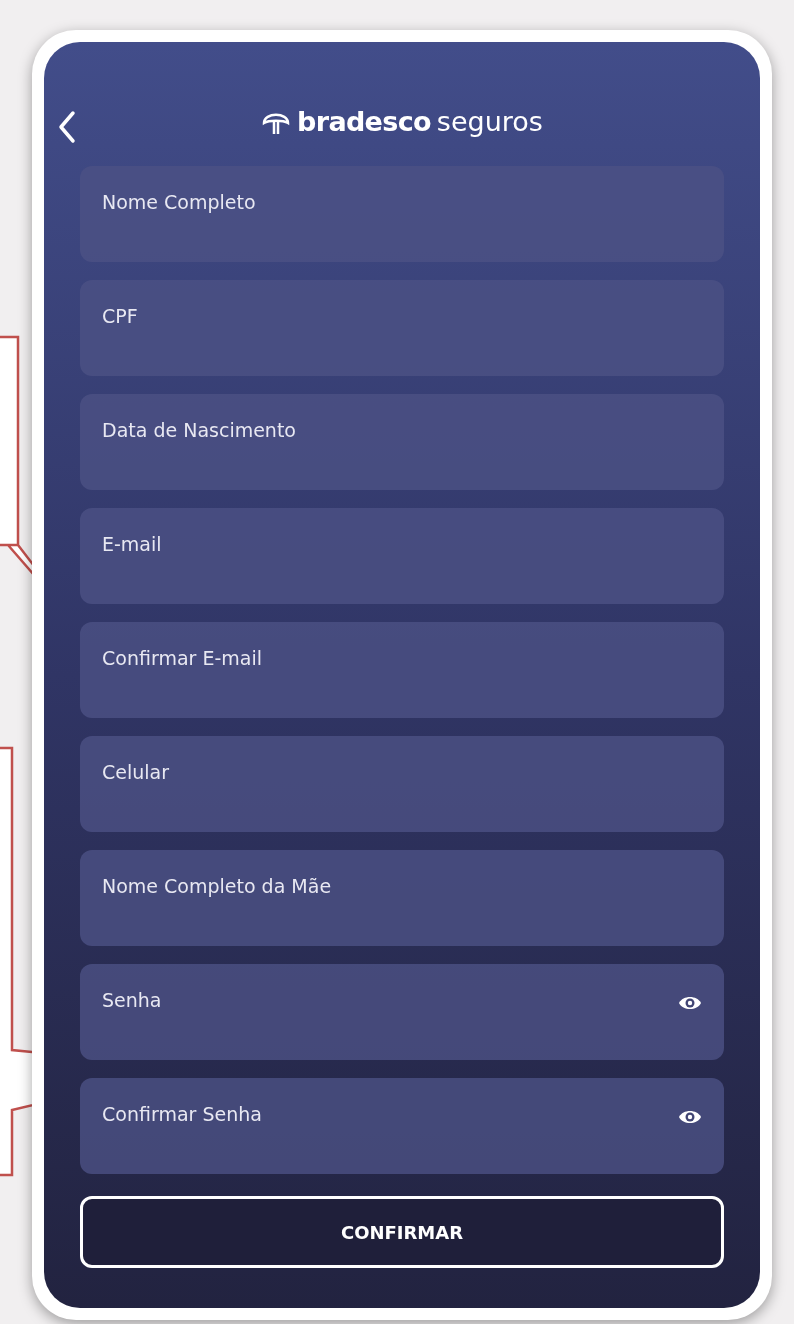  What do you see at coordinates (364, 121) in the screenshot?
I see `logo-brand: bradesco` at bounding box center [364, 121].